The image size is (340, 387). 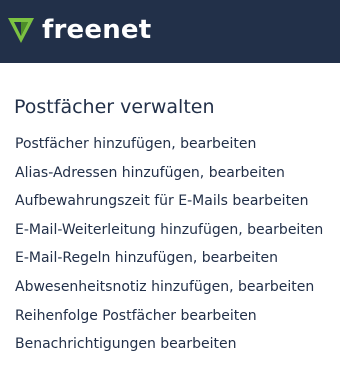 I want to click on menu-item-notifications: Benachrichtigungen bearbeiten, so click(x=175, y=347).